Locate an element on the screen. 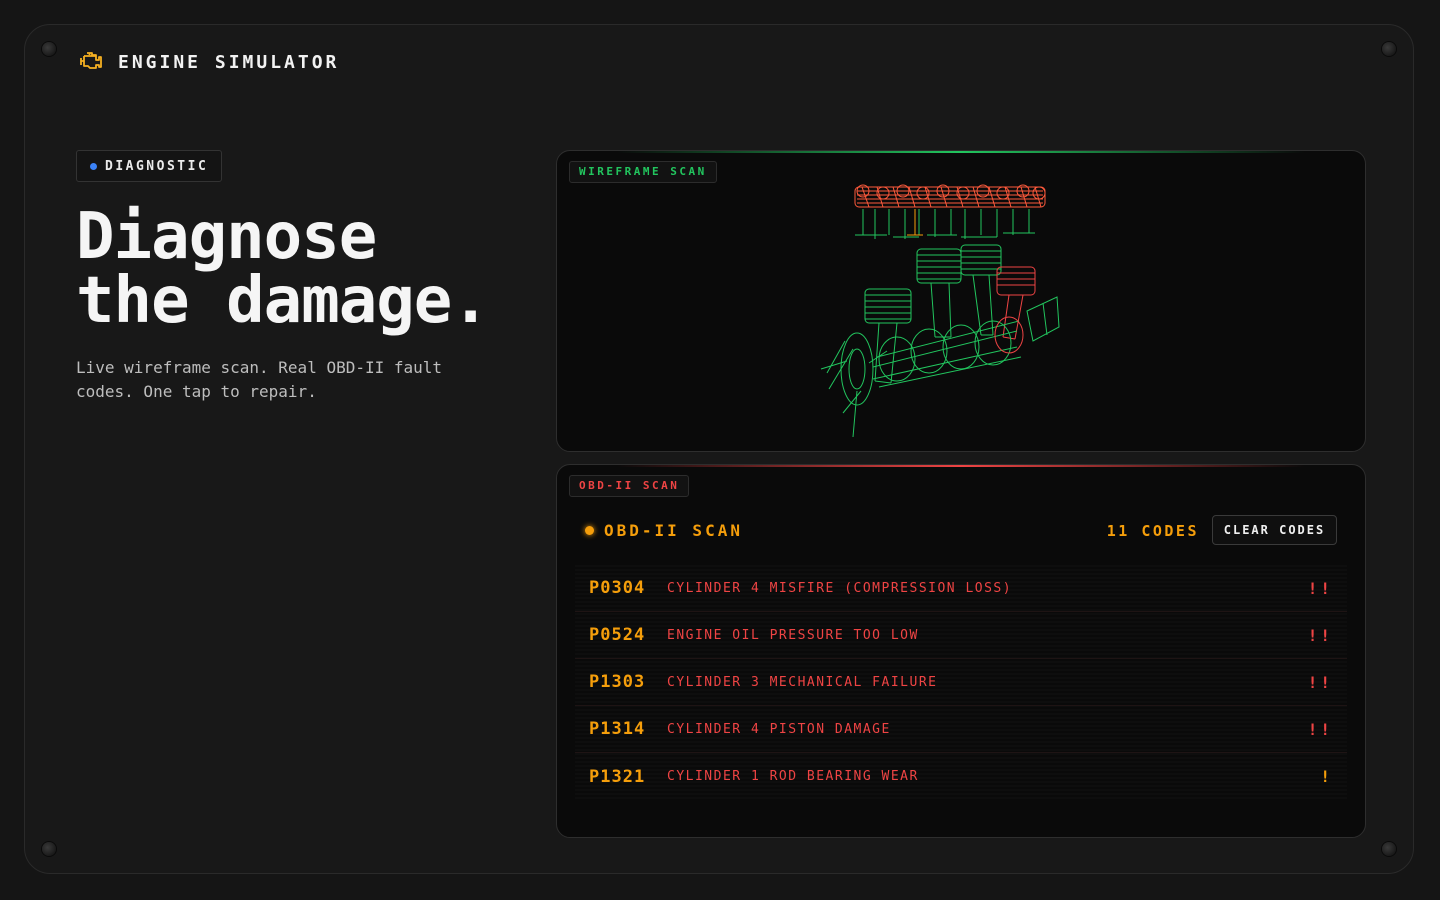 Image resolution: width=1440 pixels, height=900 pixels. hero-heading-line-2: the damage. is located at coordinates (283, 301).